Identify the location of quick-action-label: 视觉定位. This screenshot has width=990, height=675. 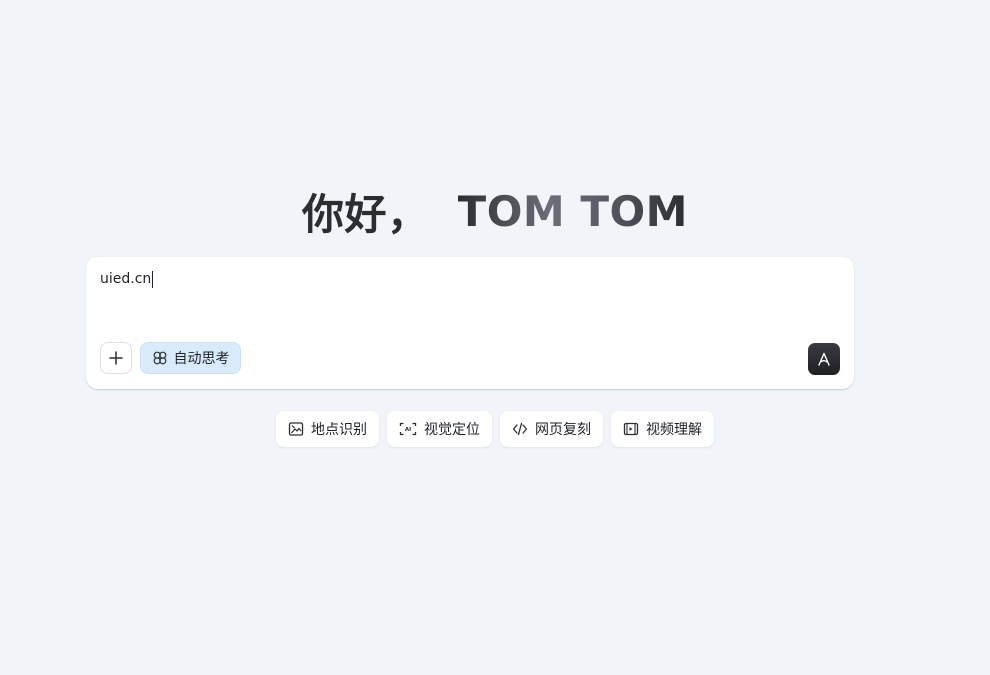
(452, 430).